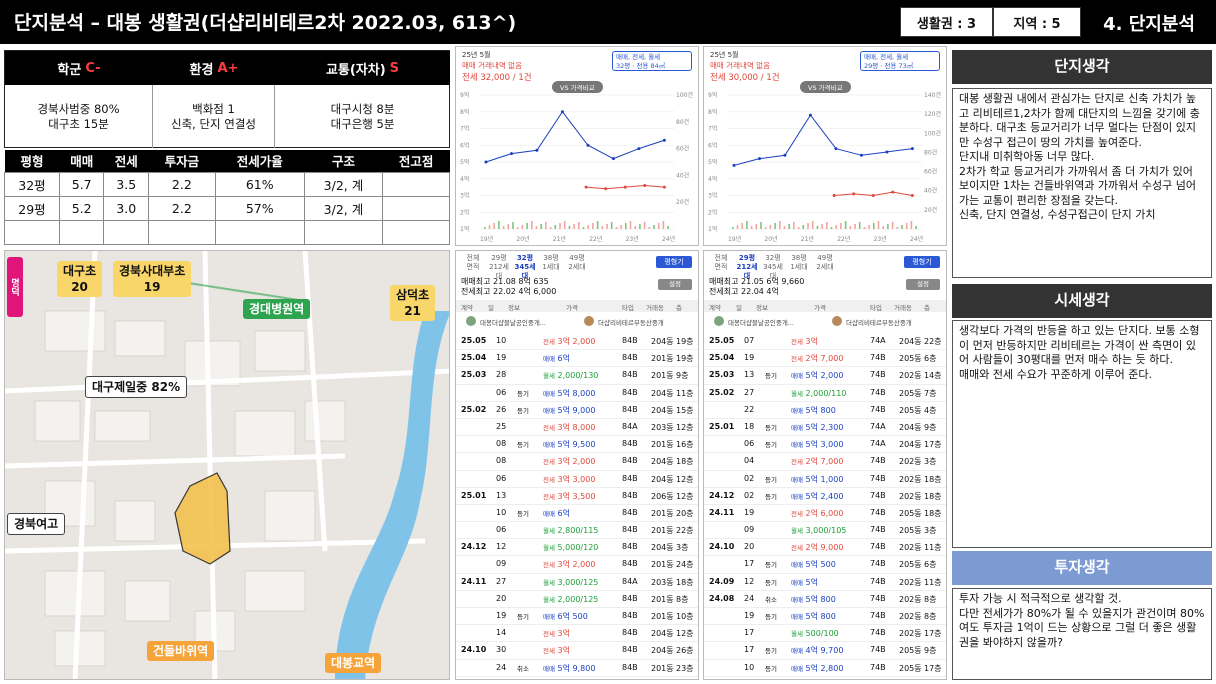  What do you see at coordinates (570, 582) in the screenshot?
I see `row-price: 월세 3,000/125` at bounding box center [570, 582].